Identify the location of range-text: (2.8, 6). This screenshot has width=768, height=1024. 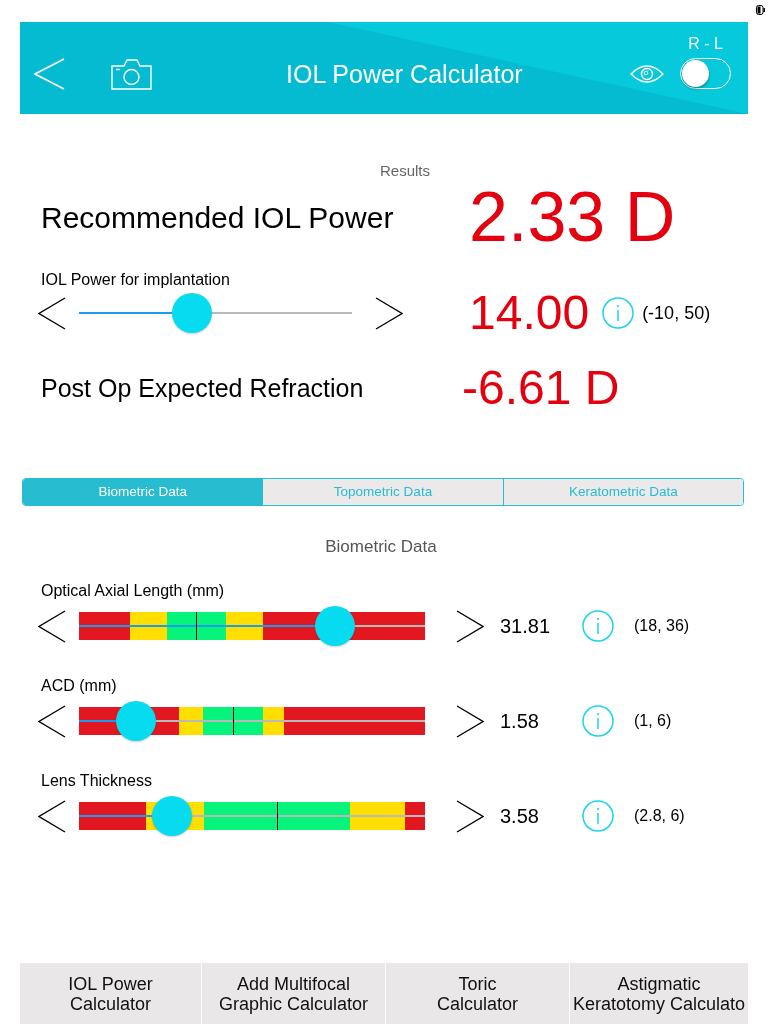
(659, 816).